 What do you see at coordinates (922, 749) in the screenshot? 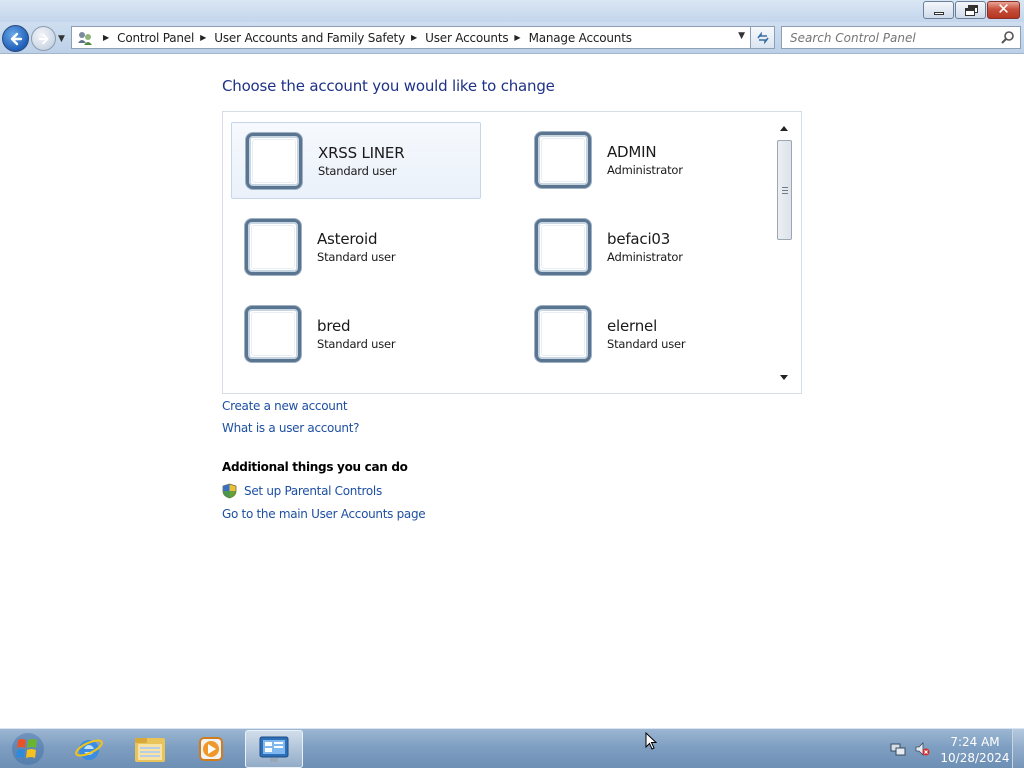
I see `volume-muted-icon` at bounding box center [922, 749].